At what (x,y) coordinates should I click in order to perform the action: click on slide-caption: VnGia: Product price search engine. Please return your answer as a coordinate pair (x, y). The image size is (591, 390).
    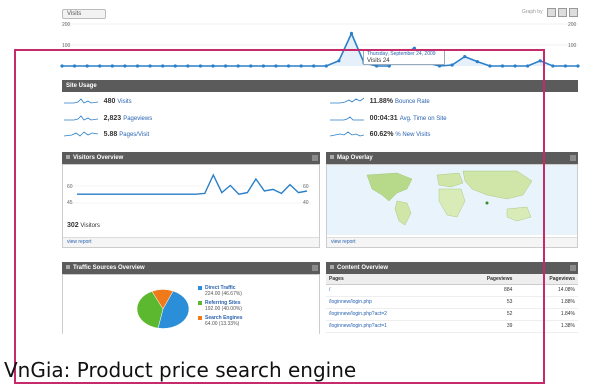
    Looking at the image, I should click on (180, 370).